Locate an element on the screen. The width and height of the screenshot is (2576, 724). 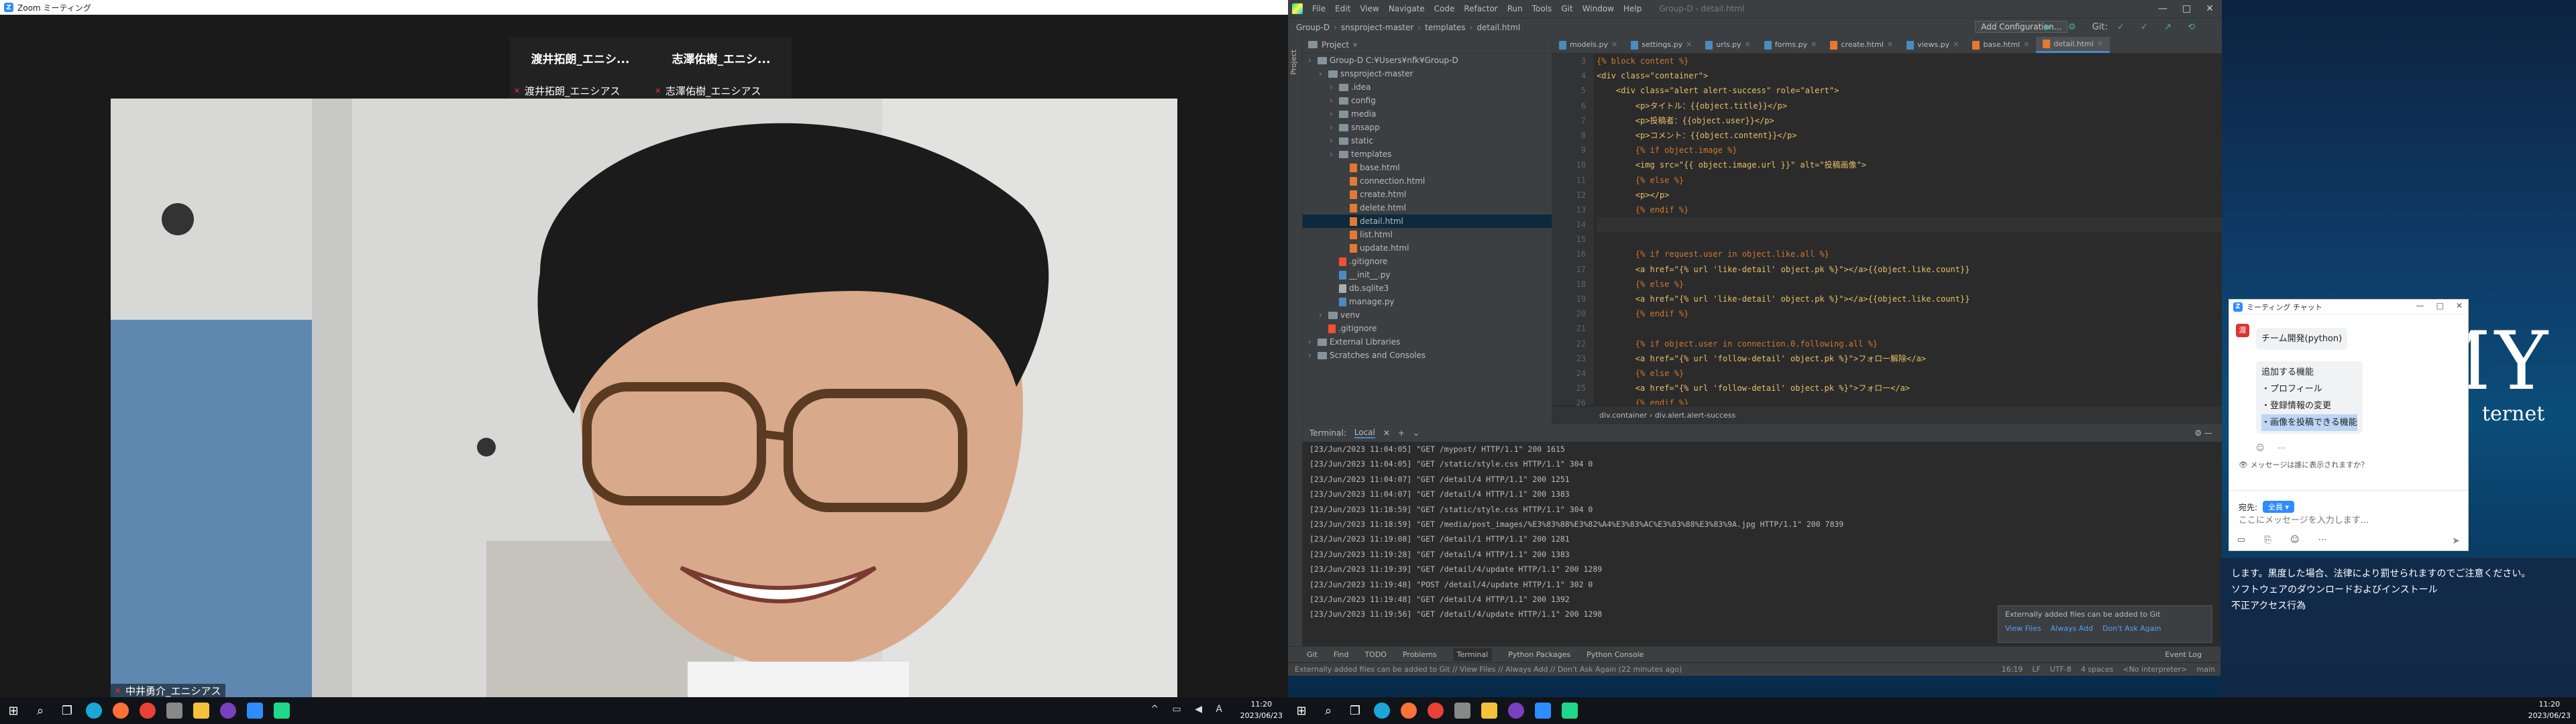
line-number: 21 is located at coordinates (1569, 328).